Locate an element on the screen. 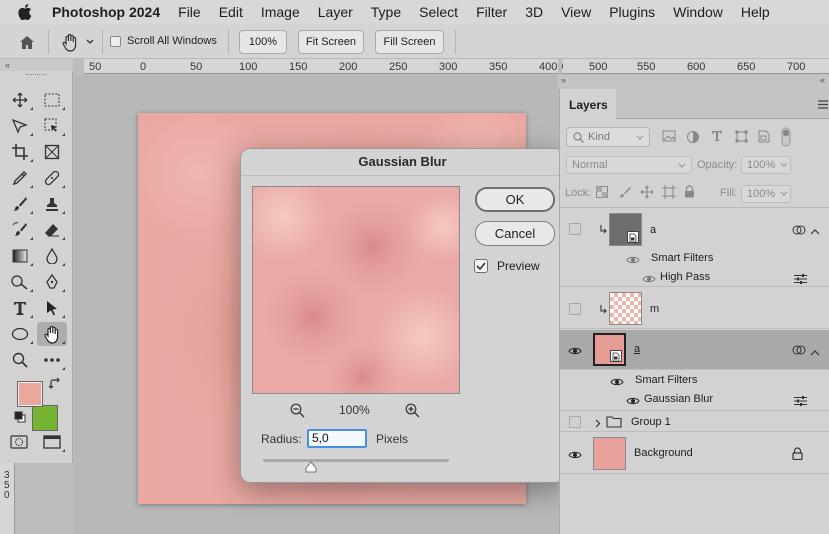  opacity-chevron-icon is located at coordinates (784, 165).